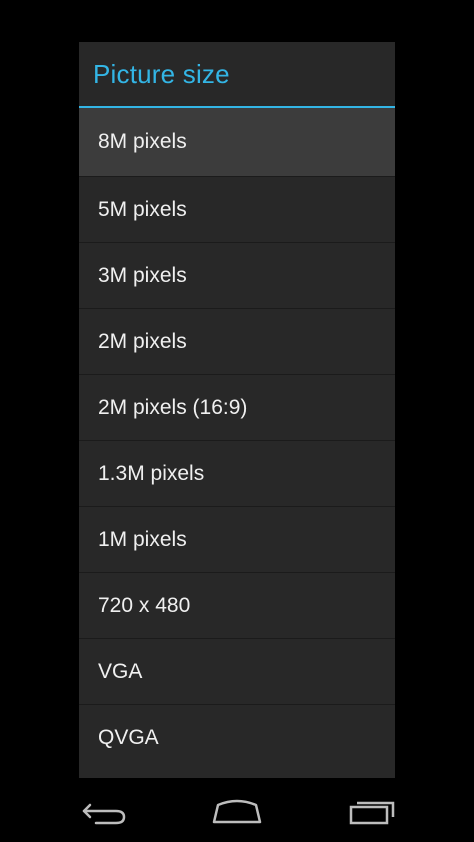 Image resolution: width=474 pixels, height=842 pixels. What do you see at coordinates (237, 209) in the screenshot?
I see `option-5m-pixels: 5M pixels` at bounding box center [237, 209].